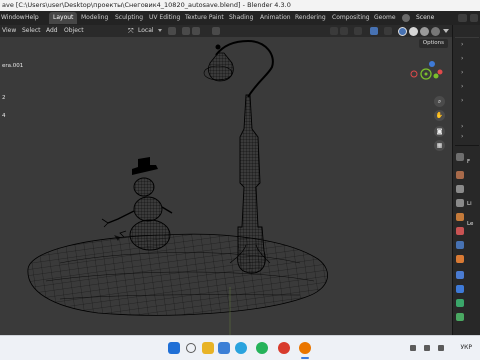 The image size is (480, 360). I want to click on cloud-icon, so click(427, 348).